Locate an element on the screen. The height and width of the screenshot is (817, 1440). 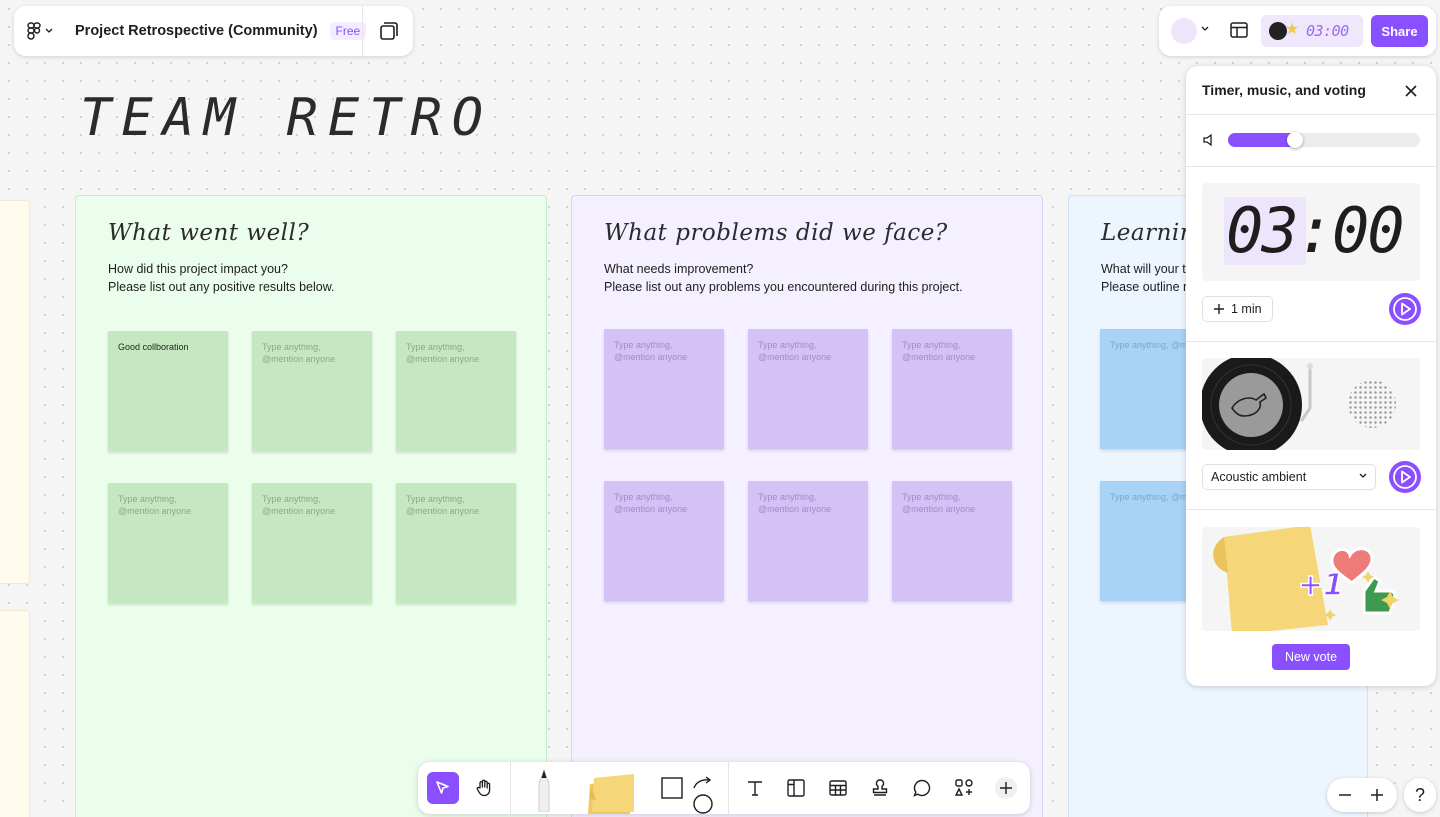
timer-chip: ★ 03:00 is located at coordinates (1312, 31).